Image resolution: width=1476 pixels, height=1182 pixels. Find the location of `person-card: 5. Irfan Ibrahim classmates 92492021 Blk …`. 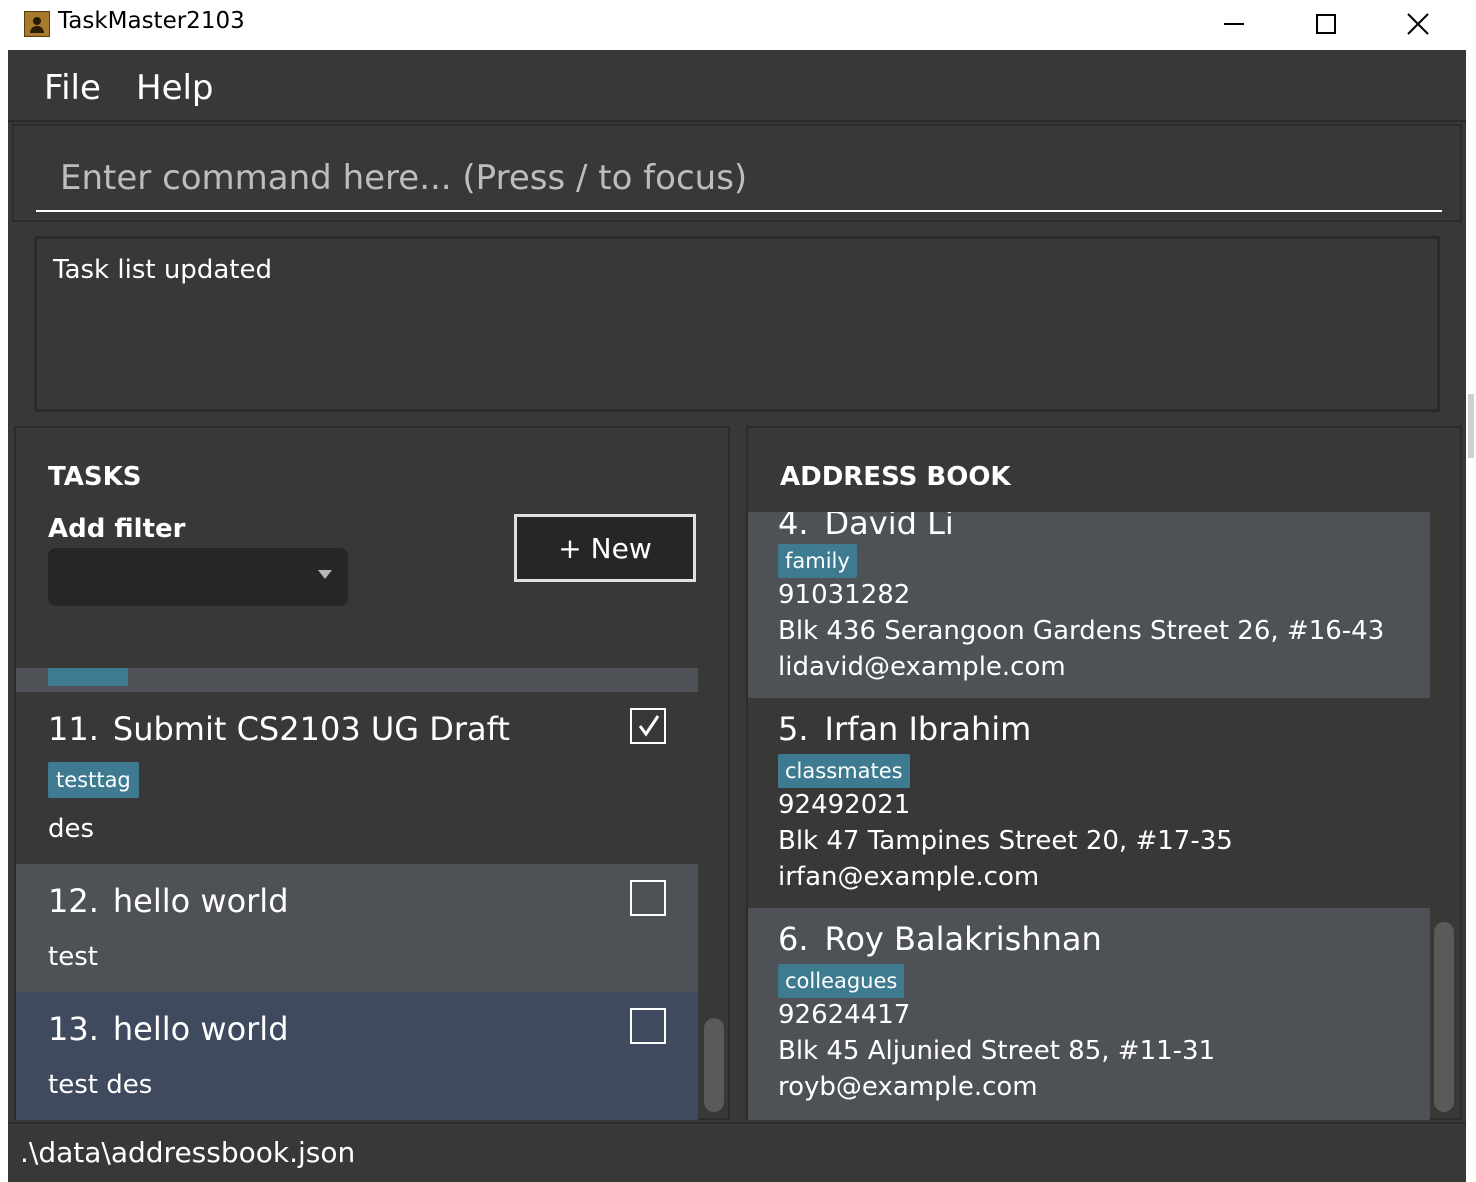

person-card: 5. Irfan Ibrahim classmates 92492021 Blk … is located at coordinates (1089, 803).